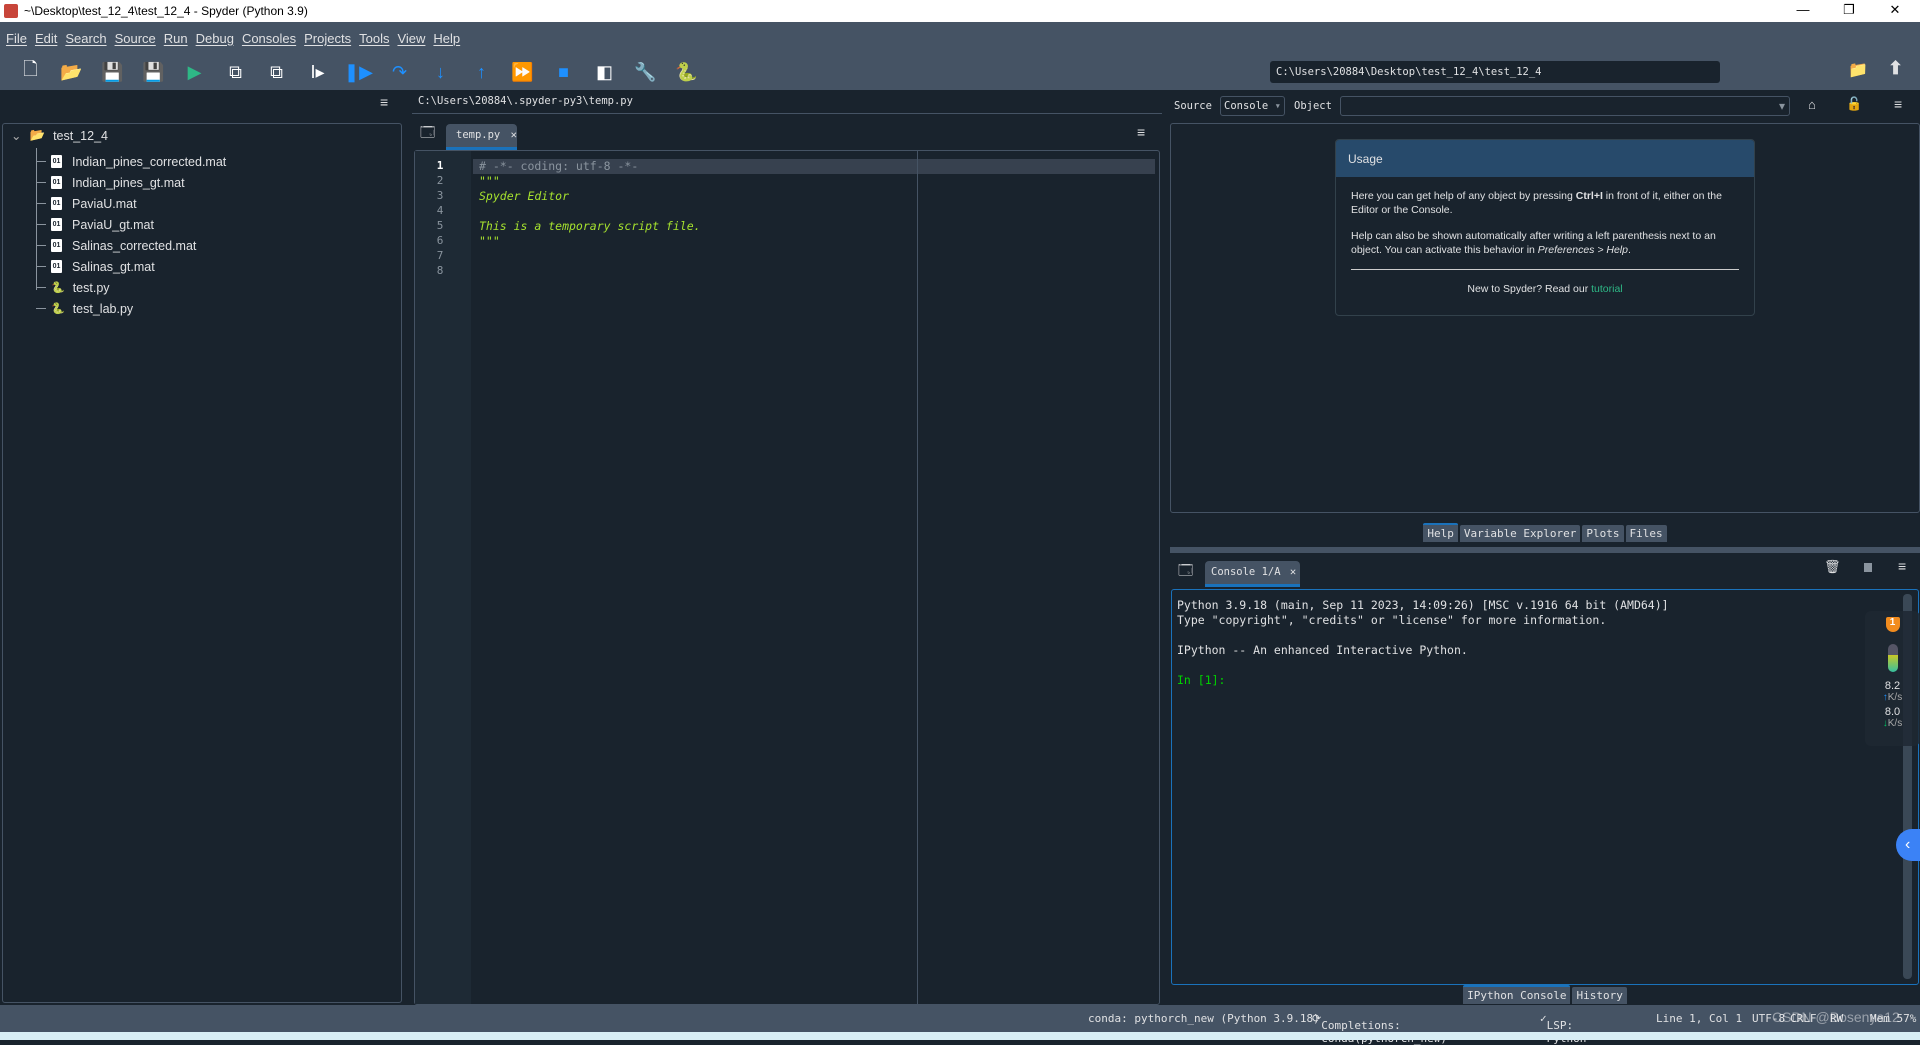  What do you see at coordinates (176, 38) in the screenshot?
I see `menu-run: Run` at bounding box center [176, 38].